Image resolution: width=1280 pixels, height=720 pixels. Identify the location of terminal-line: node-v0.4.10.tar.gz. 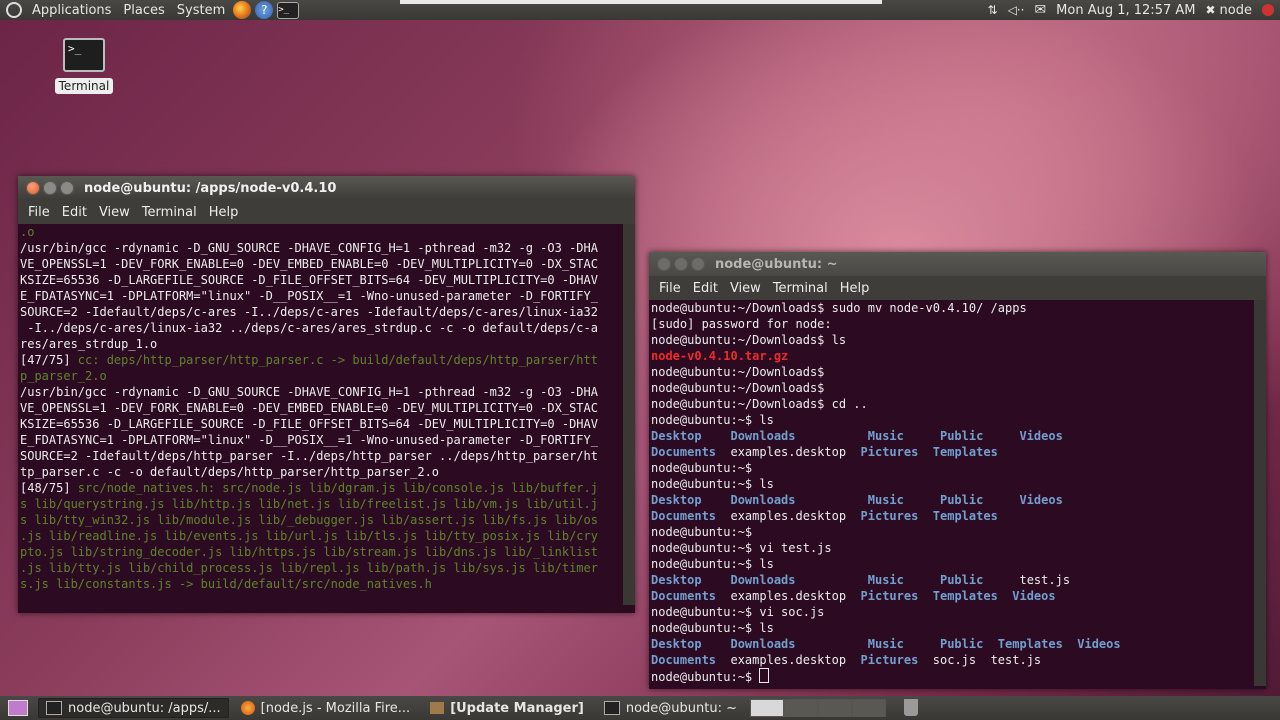
(951, 356).